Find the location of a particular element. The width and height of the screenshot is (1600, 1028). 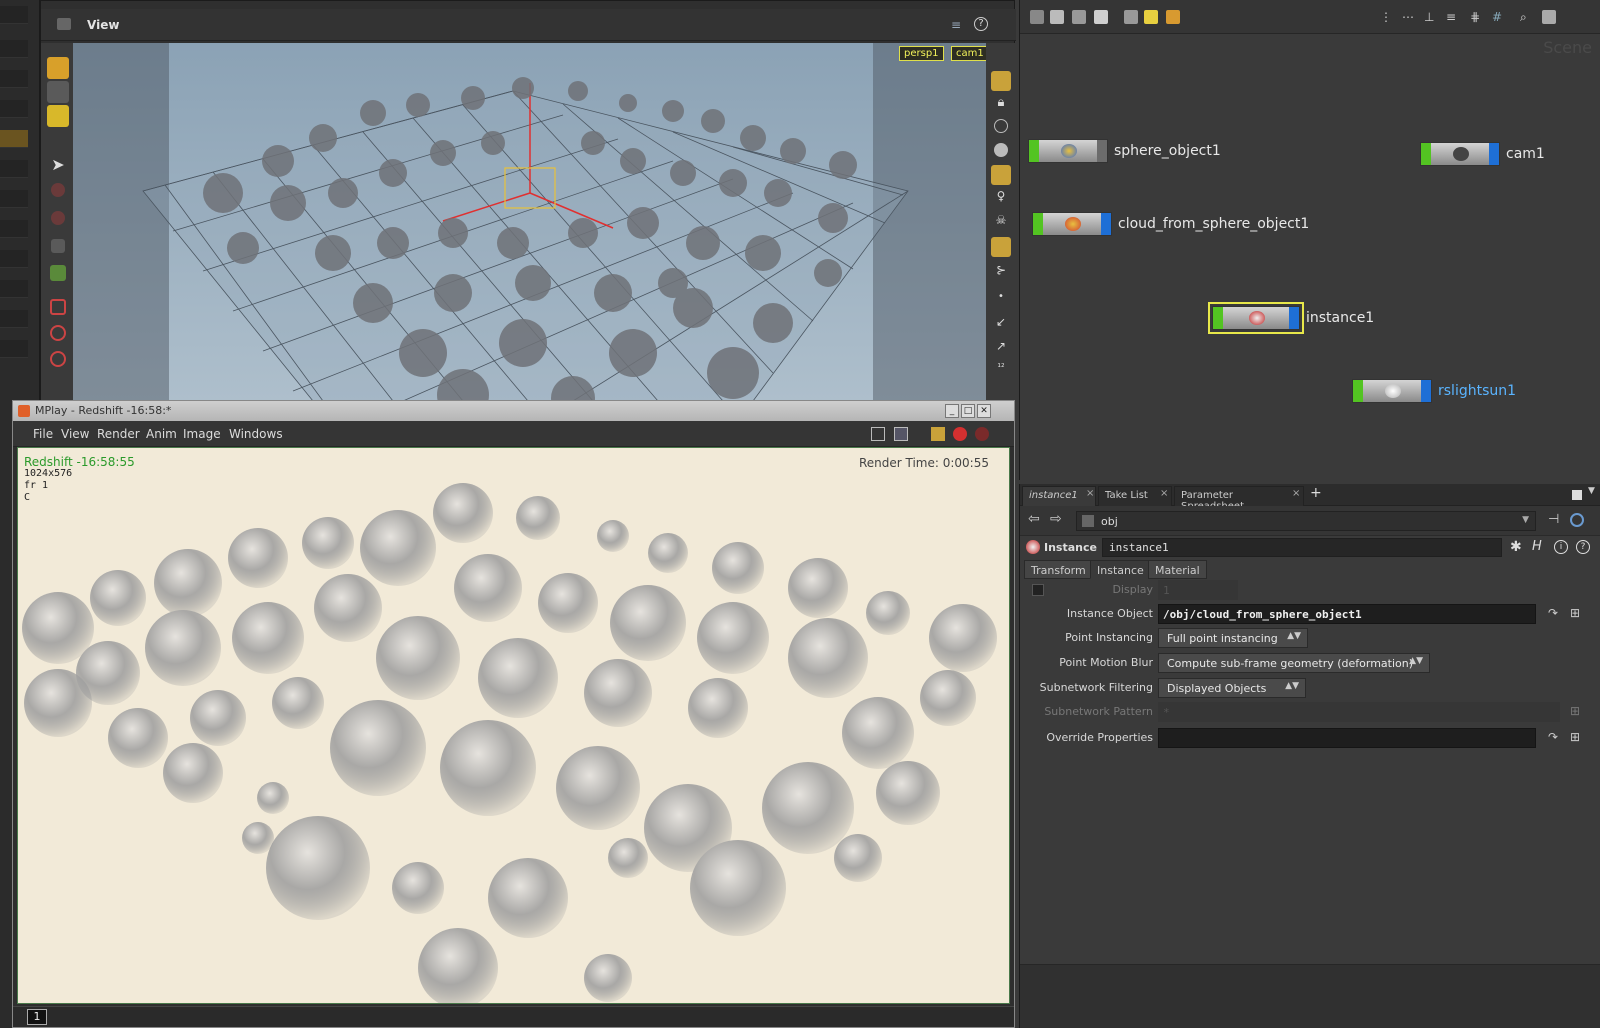

instance-object-field: /obj/cloud_from_sphere_object1 is located at coordinates (1347, 614).